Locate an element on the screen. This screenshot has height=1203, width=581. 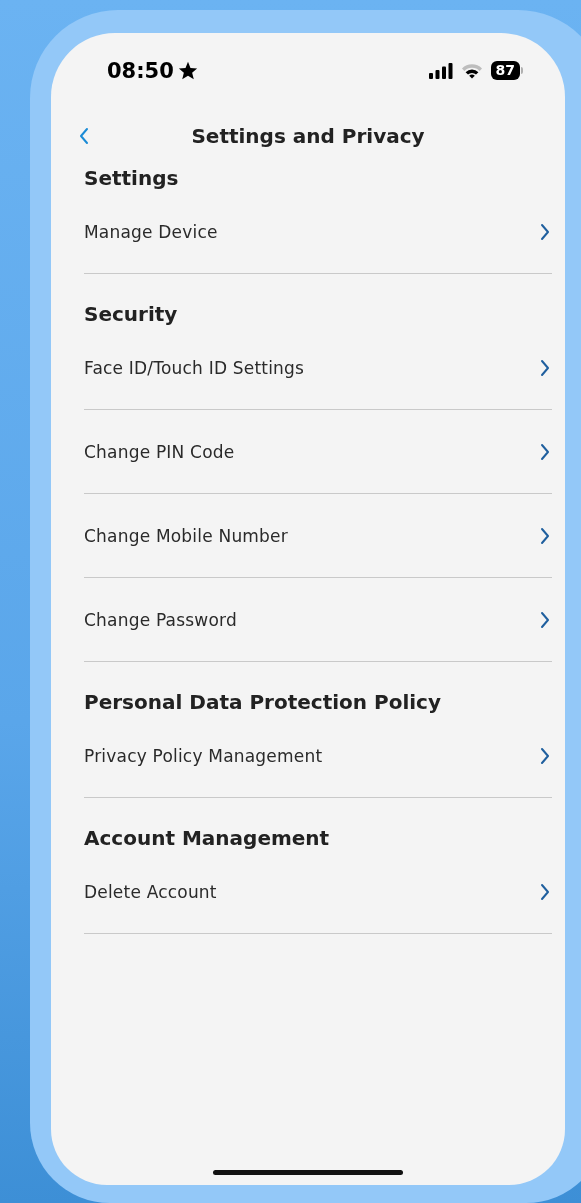
settings-row: Manage Device is located at coordinates (318, 232).